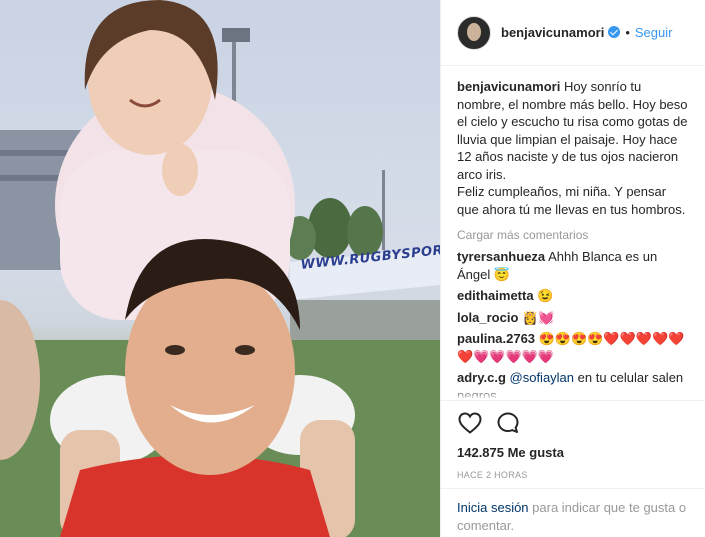 This screenshot has width=705, height=537. What do you see at coordinates (538, 317) in the screenshot?
I see `comment-text: 👸💓` at bounding box center [538, 317].